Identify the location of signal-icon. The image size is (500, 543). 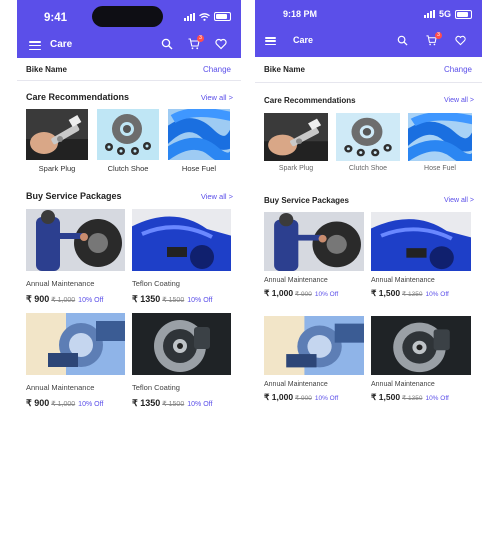
(429, 14).